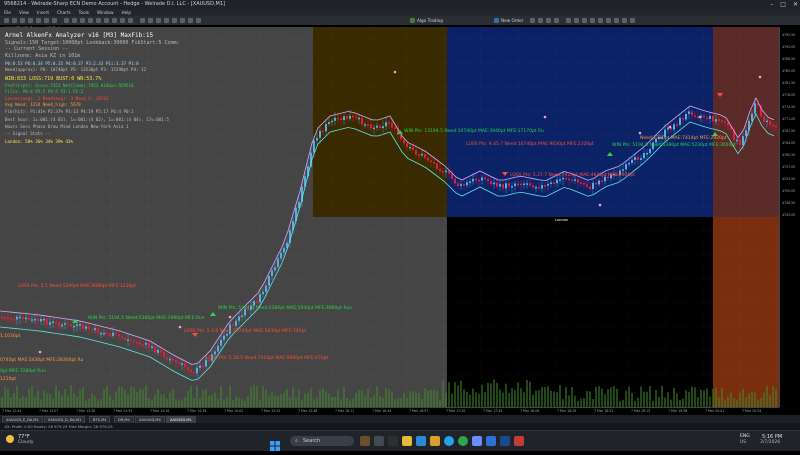  What do you see at coordinates (84, 12) in the screenshot?
I see `menu-tools: Tools` at bounding box center [84, 12].